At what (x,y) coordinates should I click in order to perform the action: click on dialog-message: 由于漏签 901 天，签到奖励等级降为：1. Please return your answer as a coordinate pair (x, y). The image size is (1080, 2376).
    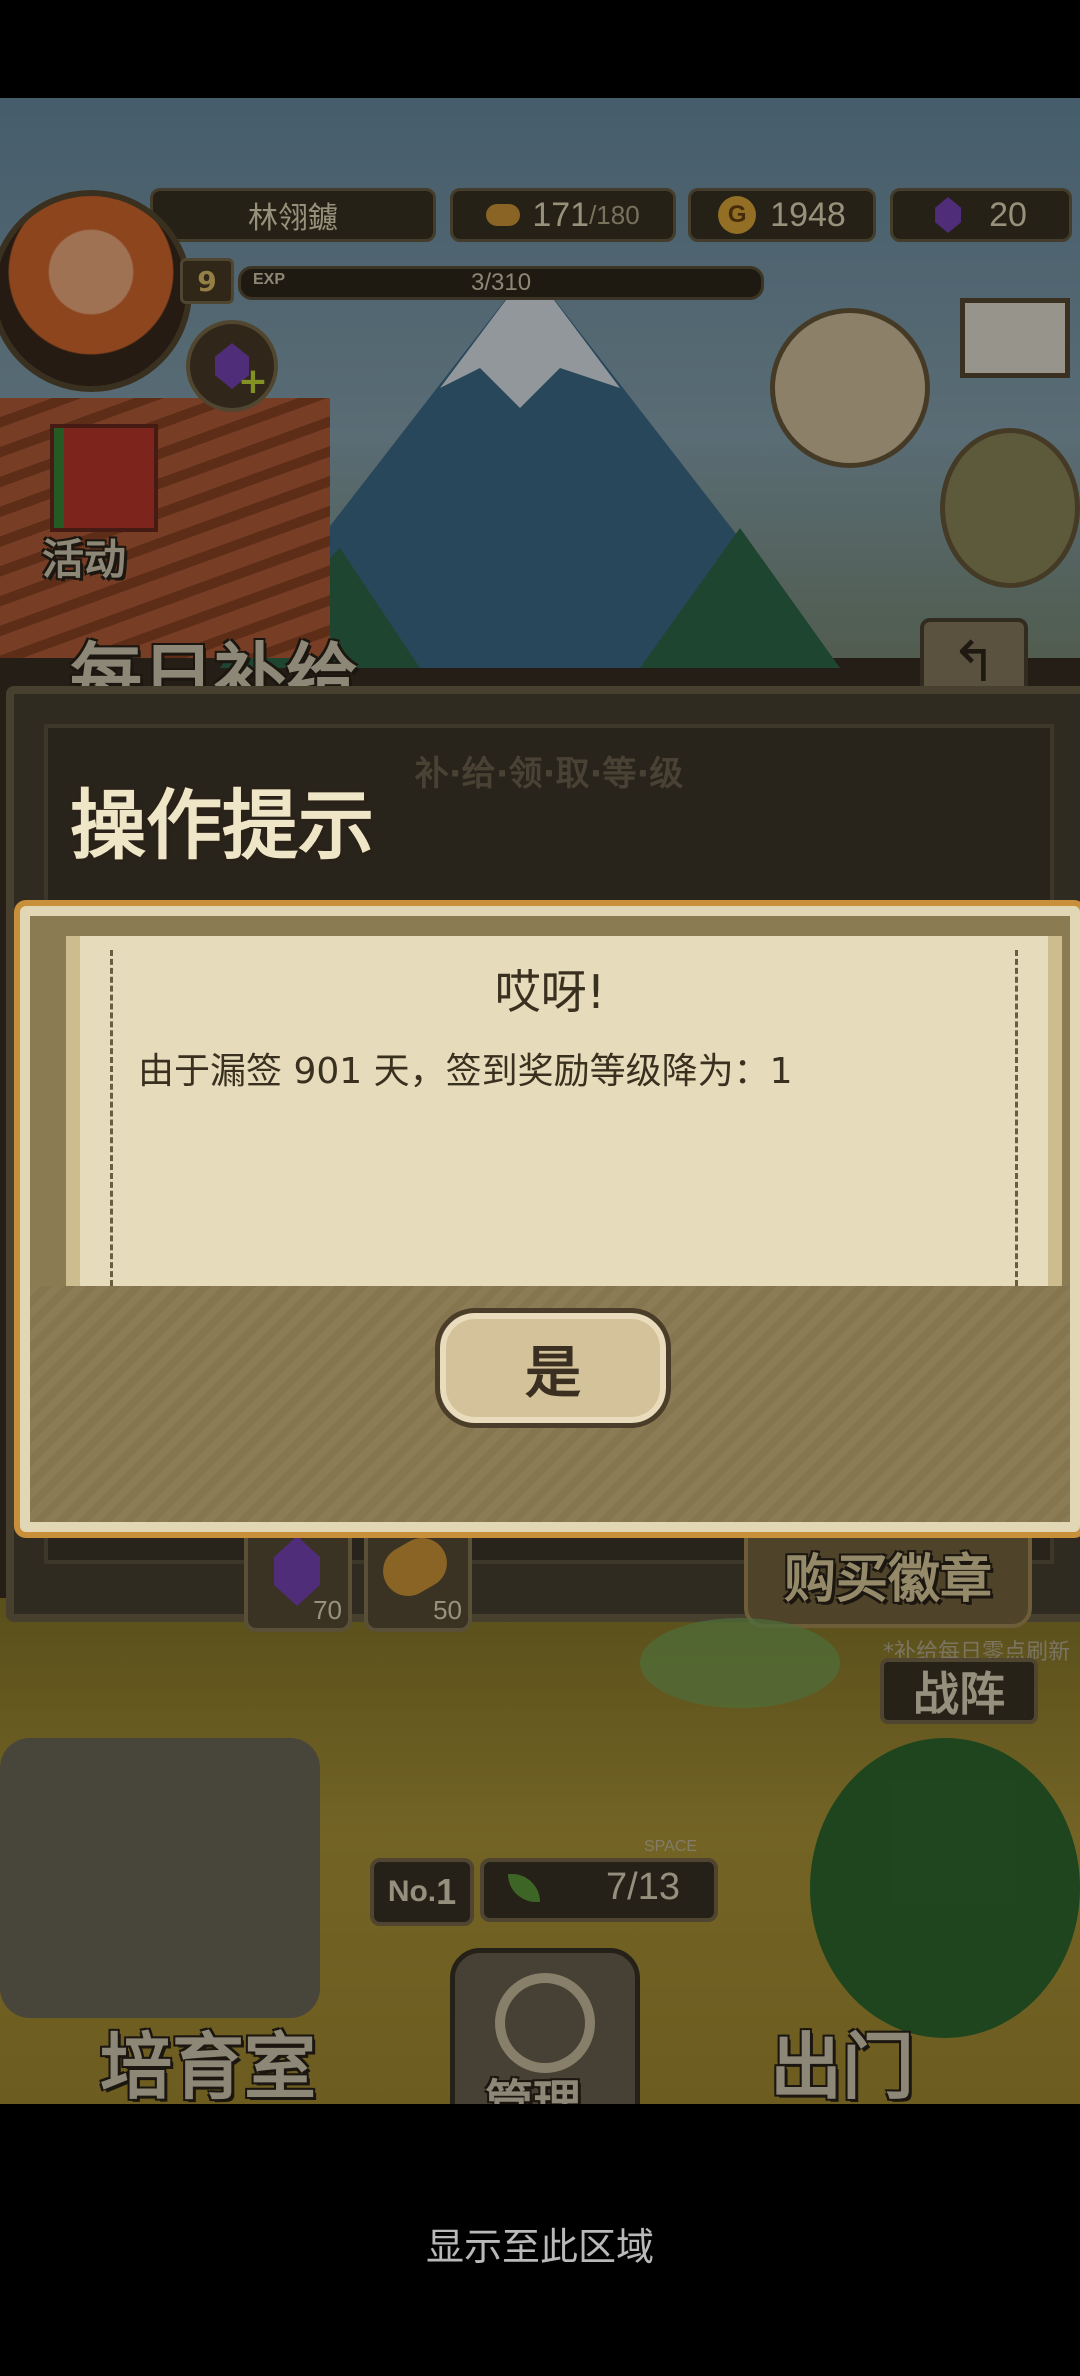
    Looking at the image, I should click on (465, 1071).